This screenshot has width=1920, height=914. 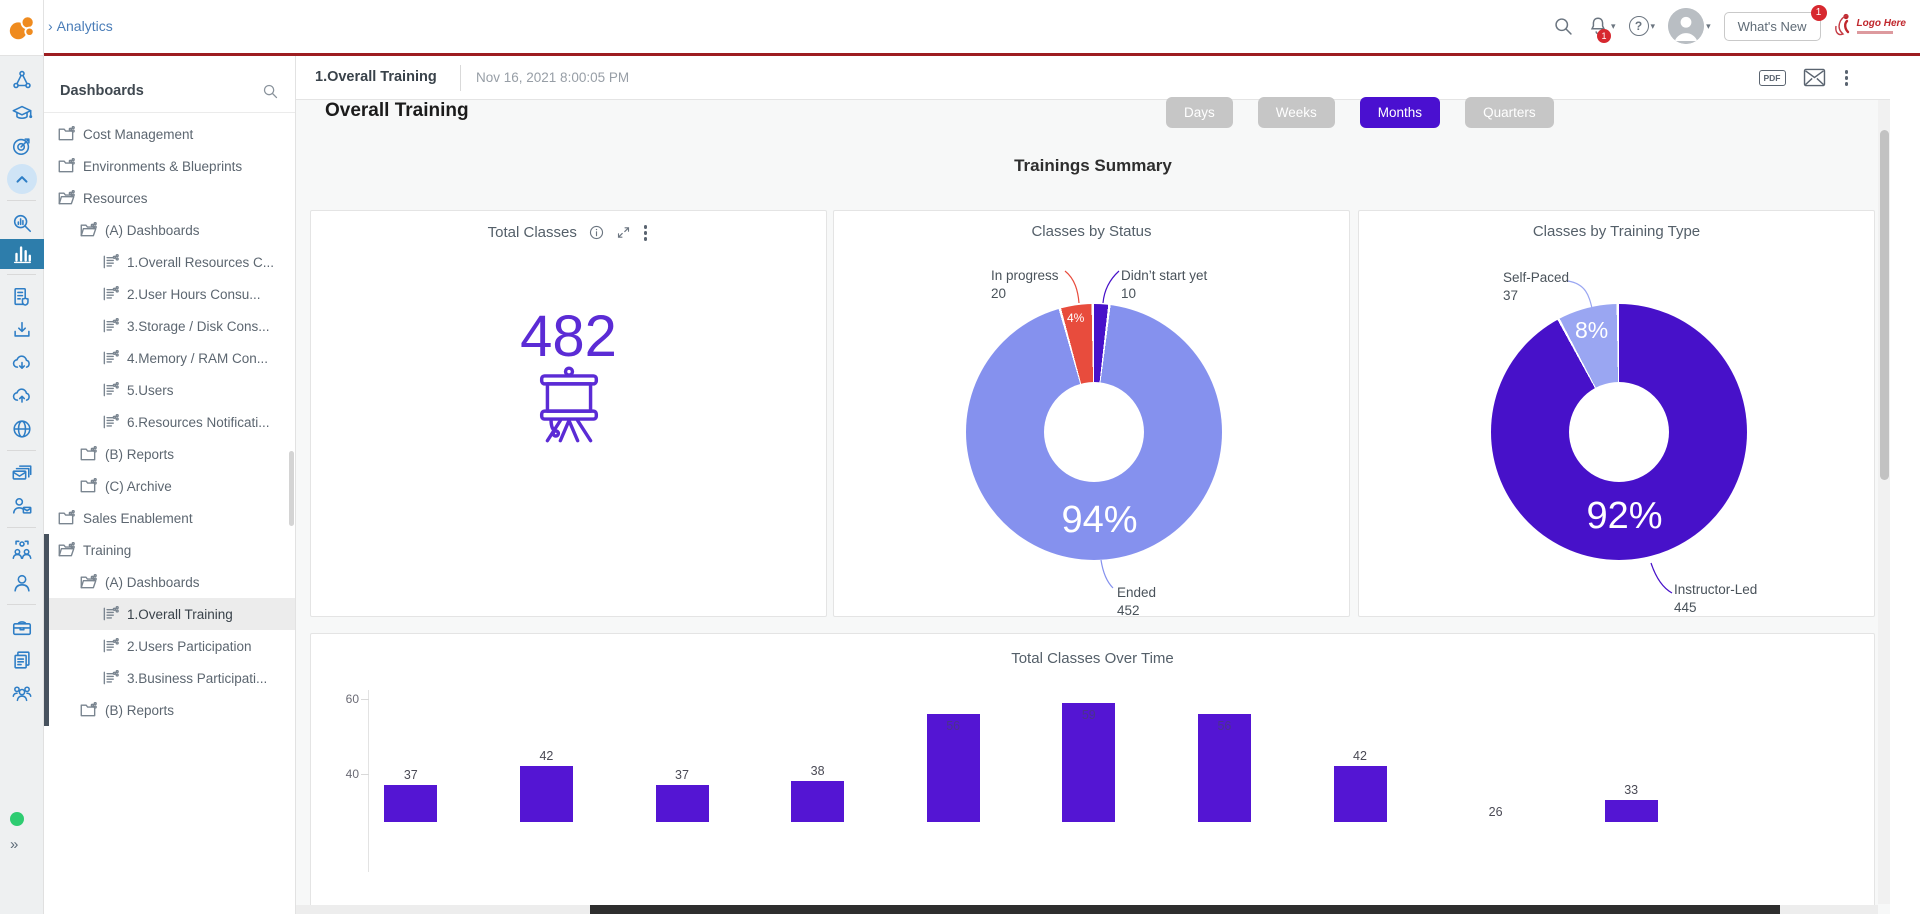 What do you see at coordinates (22, 549) in the screenshot?
I see `team-icon` at bounding box center [22, 549].